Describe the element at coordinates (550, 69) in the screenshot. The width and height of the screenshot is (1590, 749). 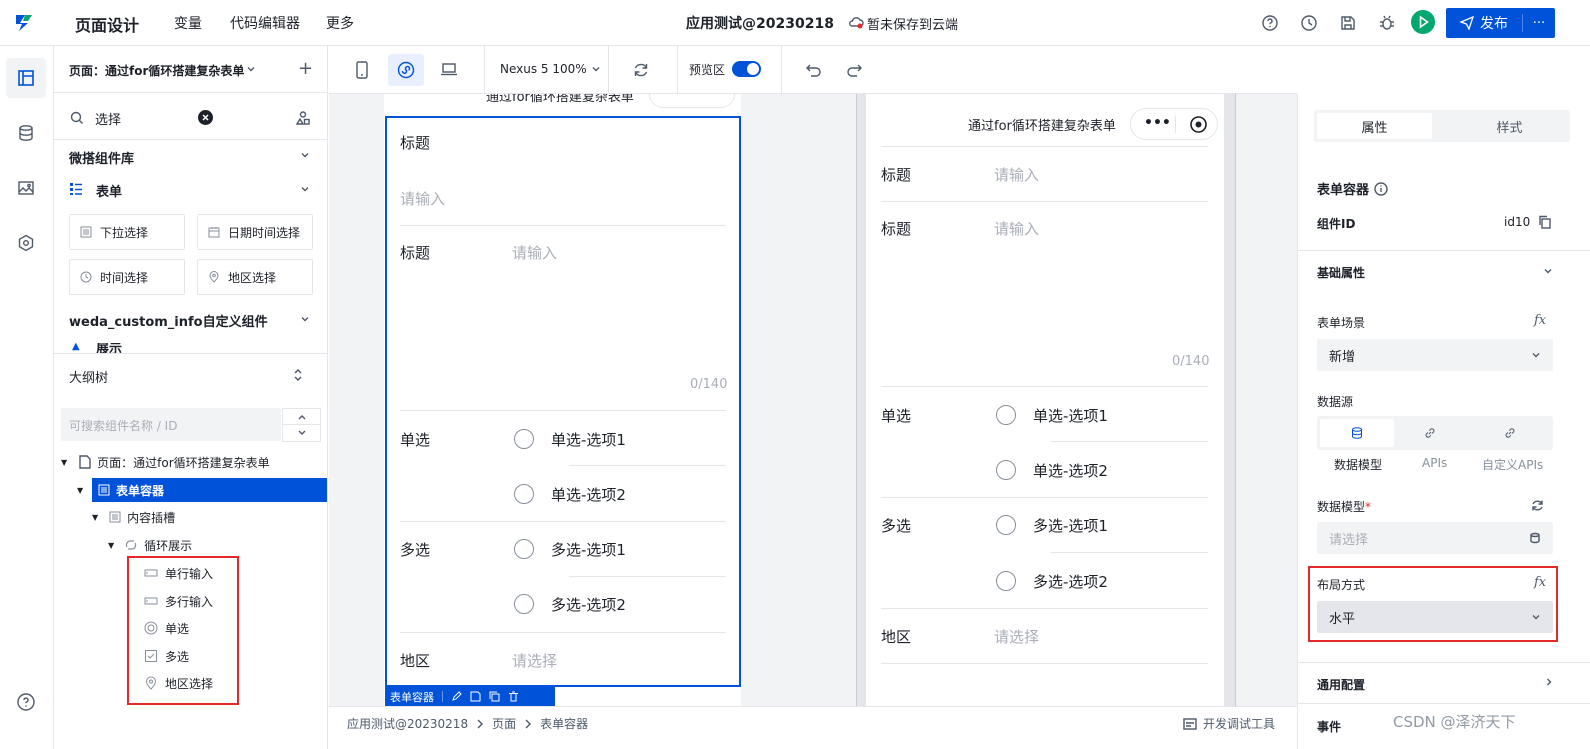
I see `device-zoom-select: Nexus 5 100%` at that location.